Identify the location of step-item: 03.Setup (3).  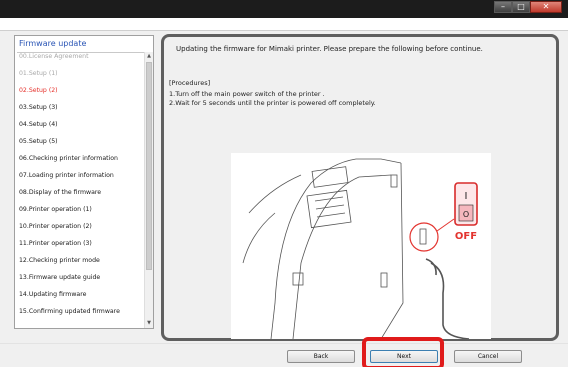
(38, 107).